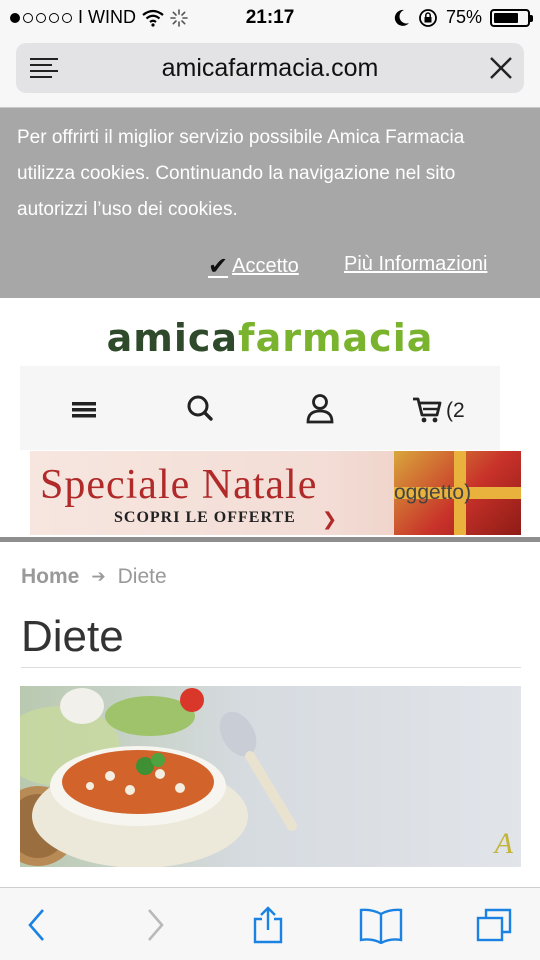  What do you see at coordinates (494, 925) in the screenshot?
I see `tabs-icon` at bounding box center [494, 925].